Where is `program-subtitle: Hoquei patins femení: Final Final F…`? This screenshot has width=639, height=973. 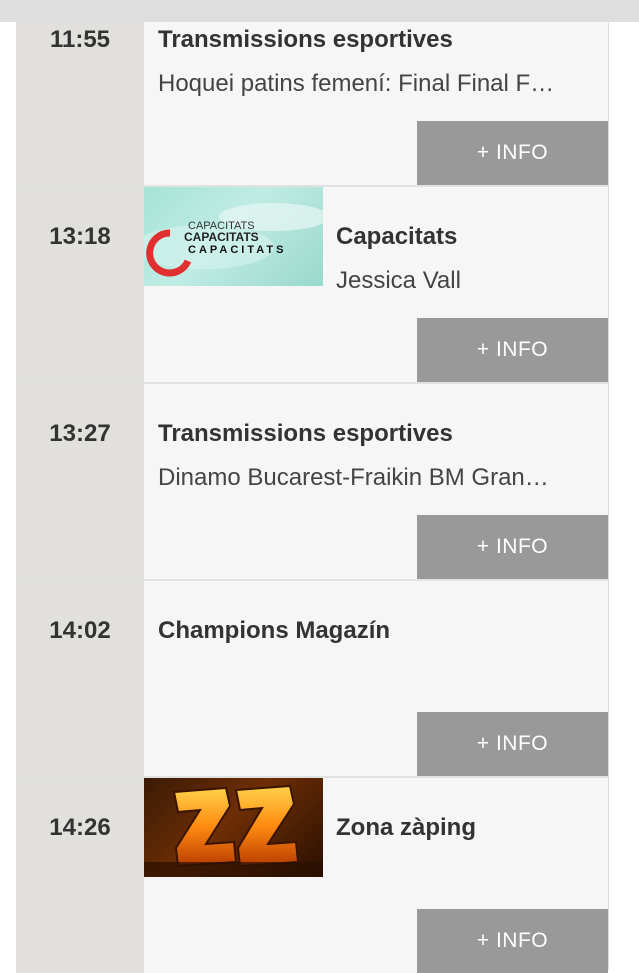 program-subtitle: Hoquei patins femení: Final Final F… is located at coordinates (356, 83).